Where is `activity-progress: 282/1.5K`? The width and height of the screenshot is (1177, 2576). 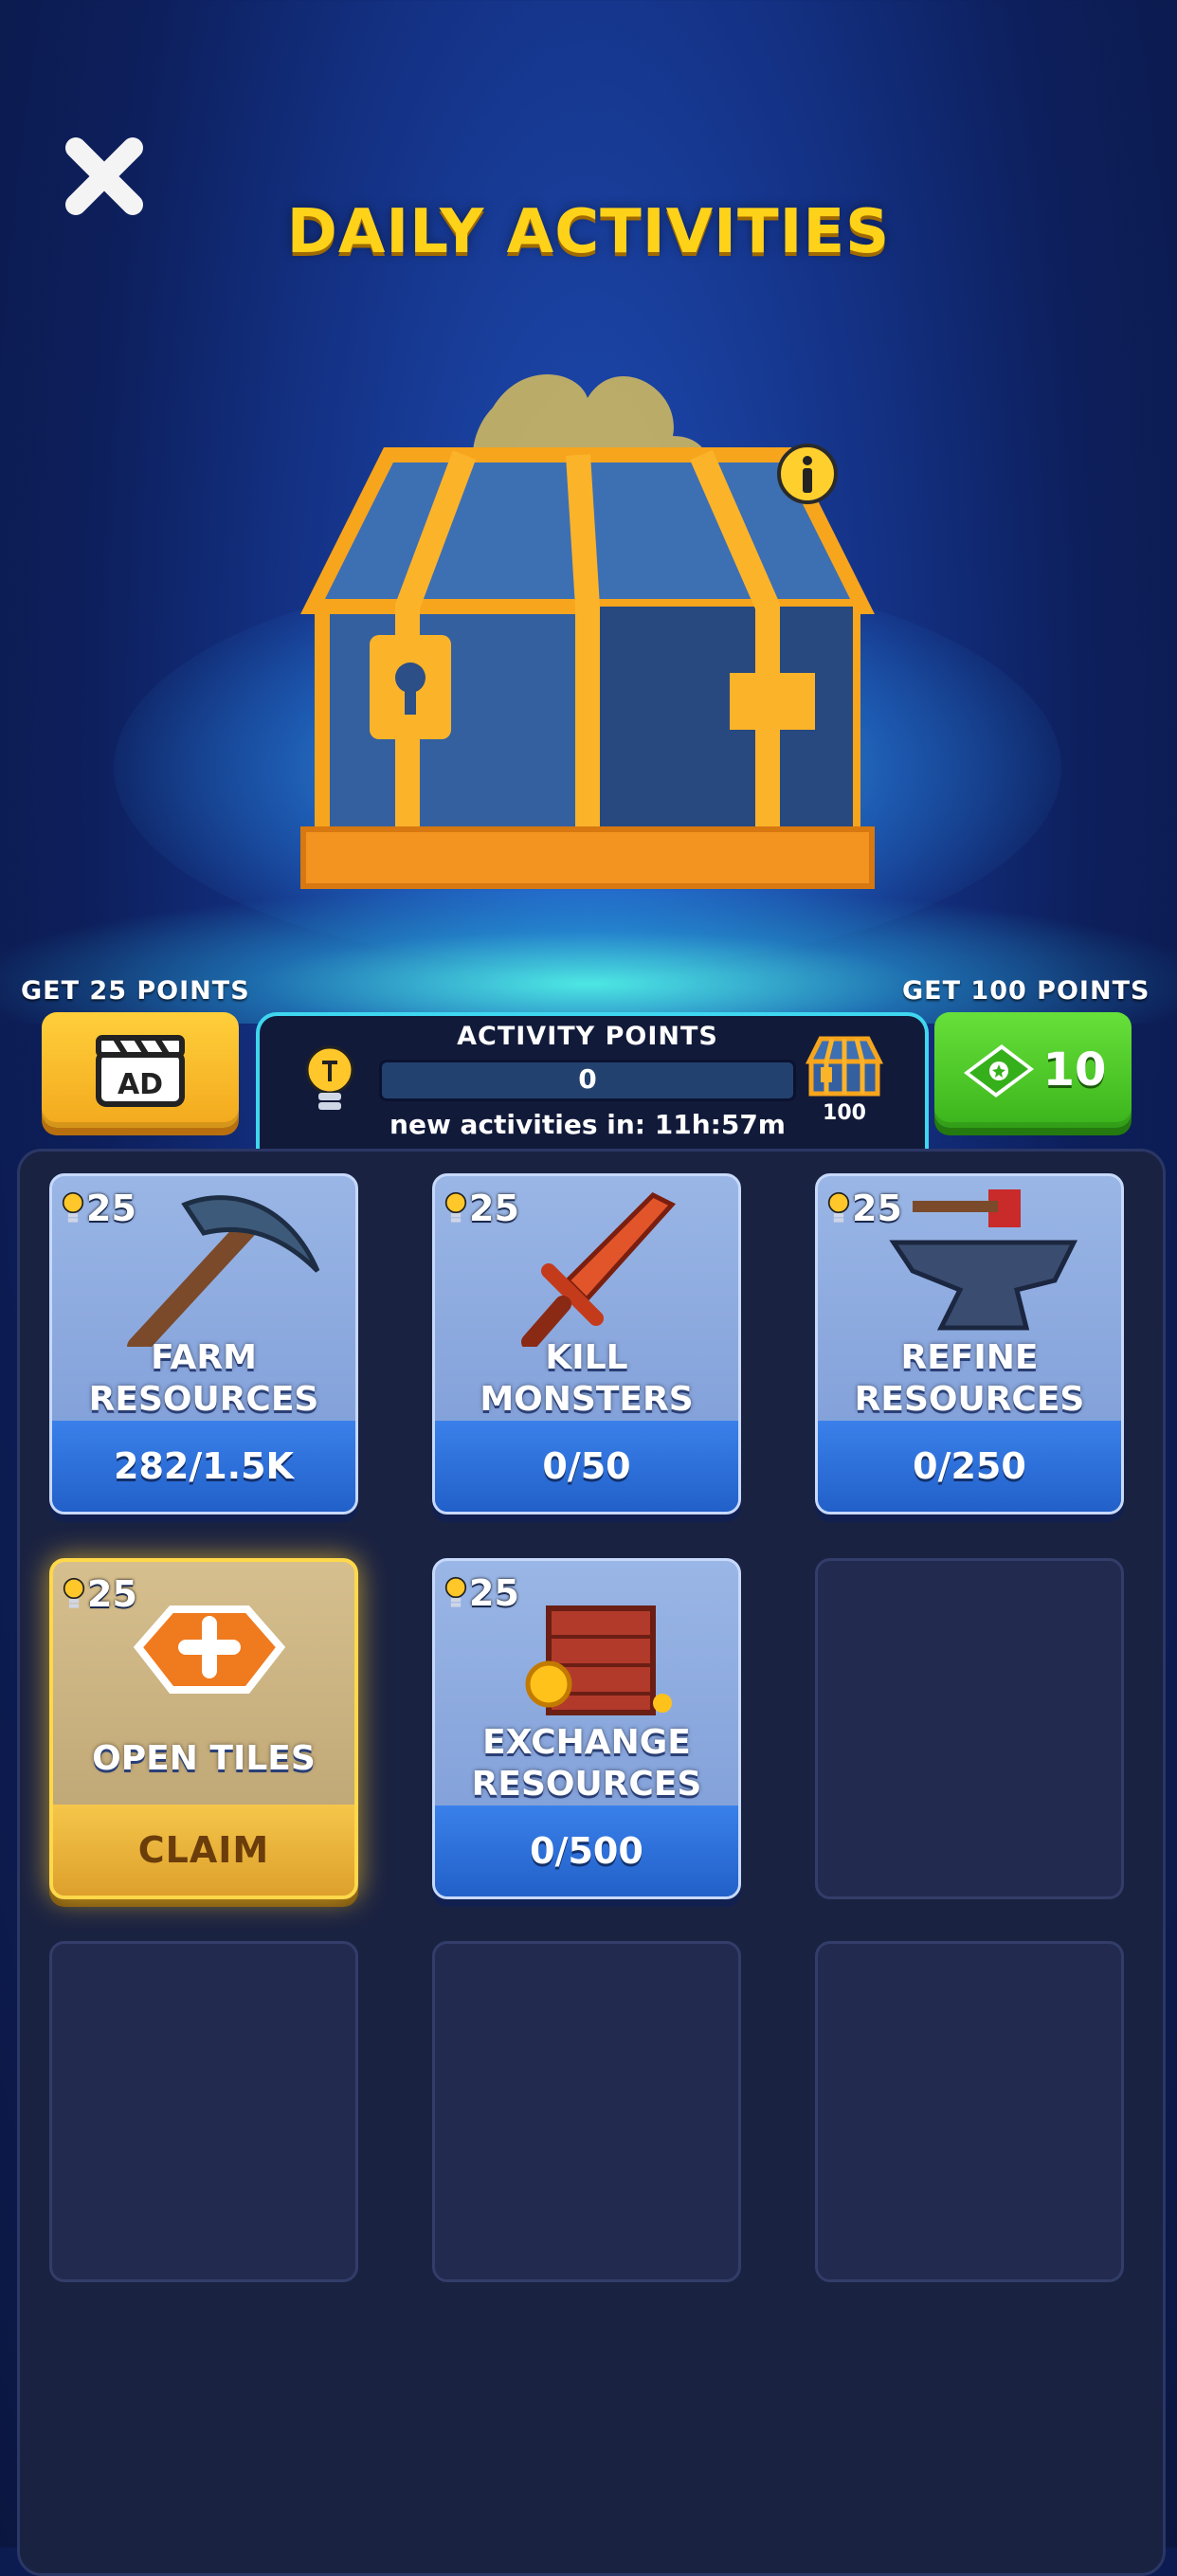 activity-progress: 282/1.5K is located at coordinates (203, 1466).